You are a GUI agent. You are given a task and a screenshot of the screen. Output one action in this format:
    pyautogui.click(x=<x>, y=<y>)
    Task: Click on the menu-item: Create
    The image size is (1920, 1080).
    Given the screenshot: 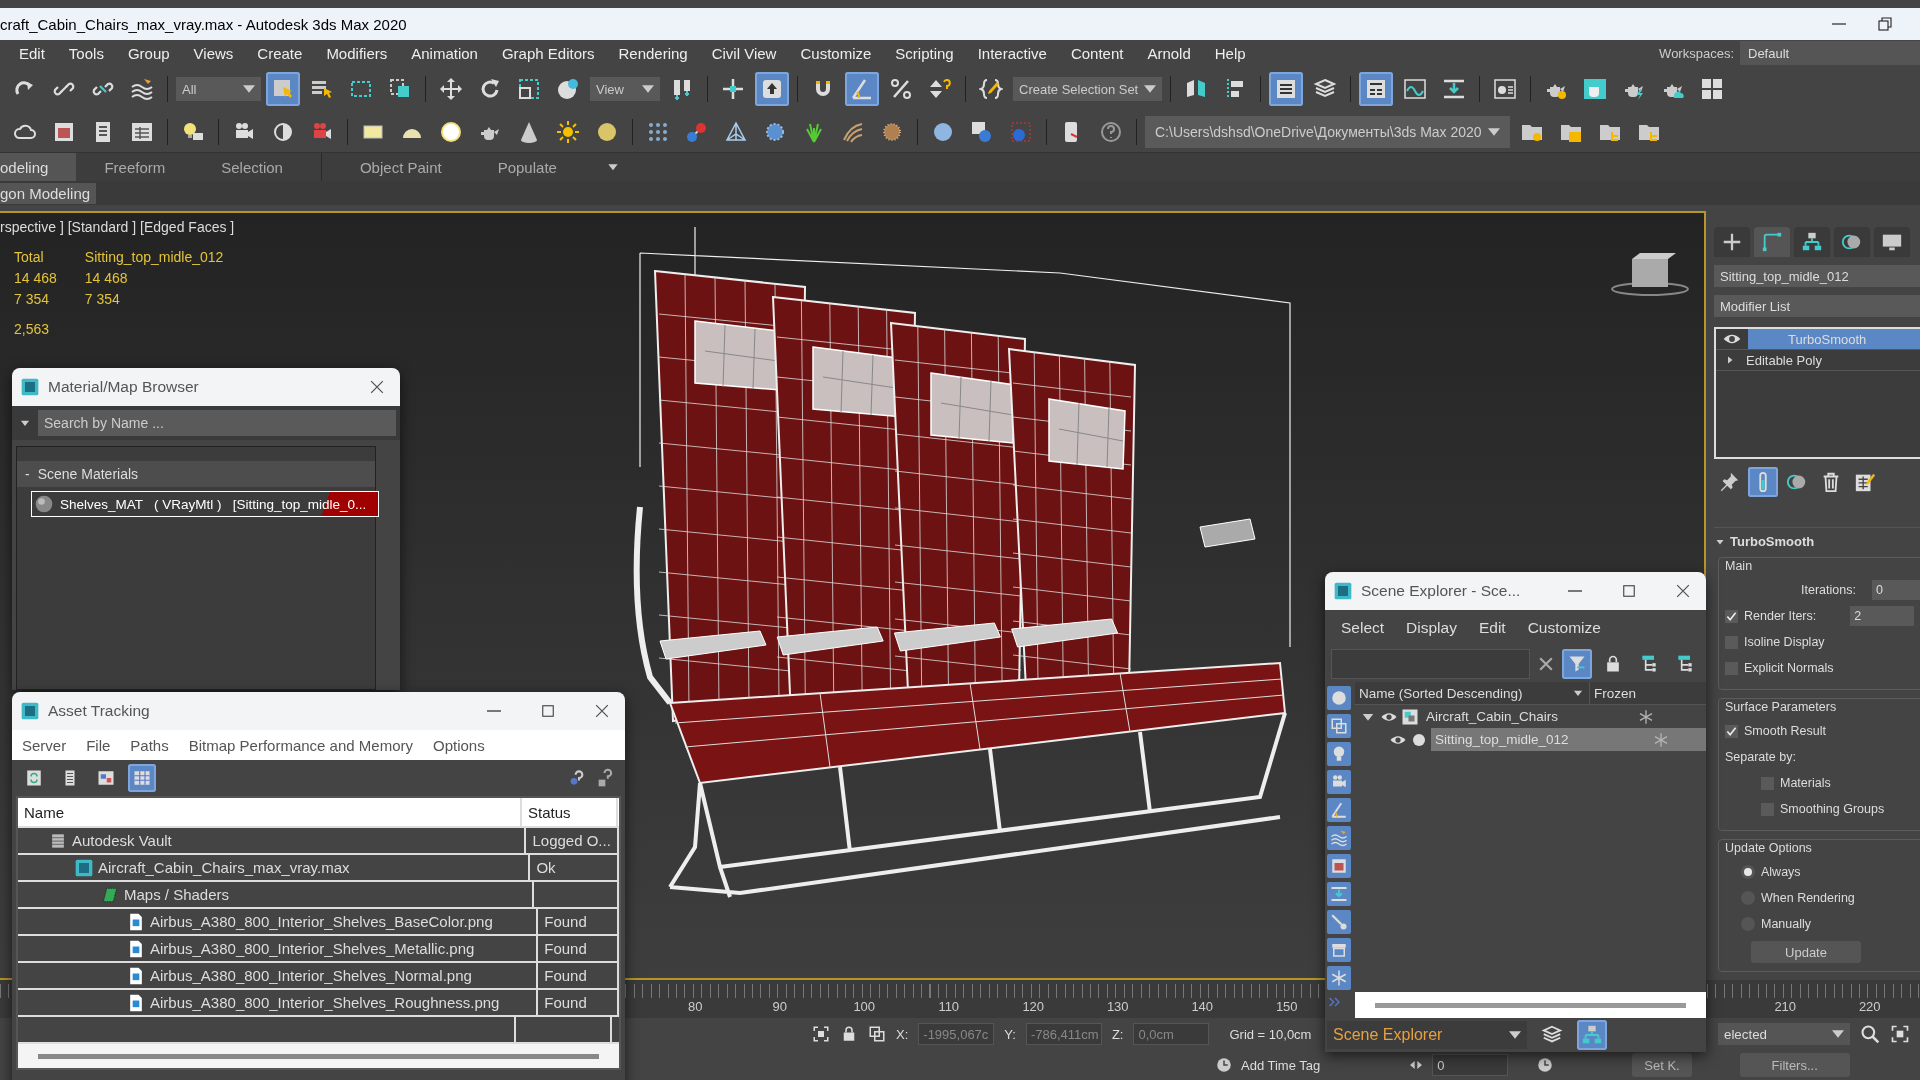 What is the action you would take?
    pyautogui.click(x=280, y=53)
    